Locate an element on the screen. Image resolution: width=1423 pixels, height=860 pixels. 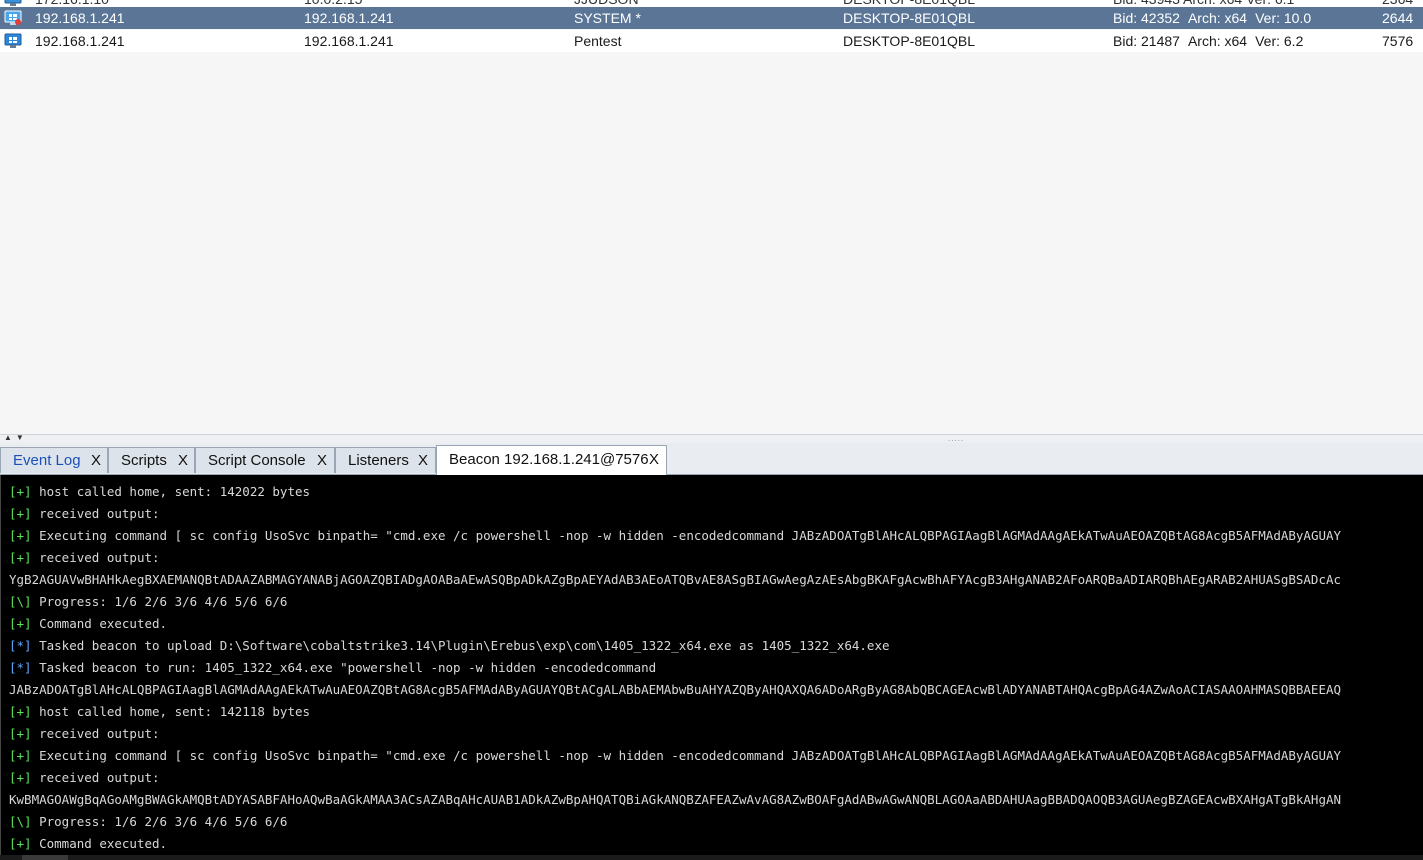
console-line: [+] host called home, sent: 142022 bytes is located at coordinates (159, 492).